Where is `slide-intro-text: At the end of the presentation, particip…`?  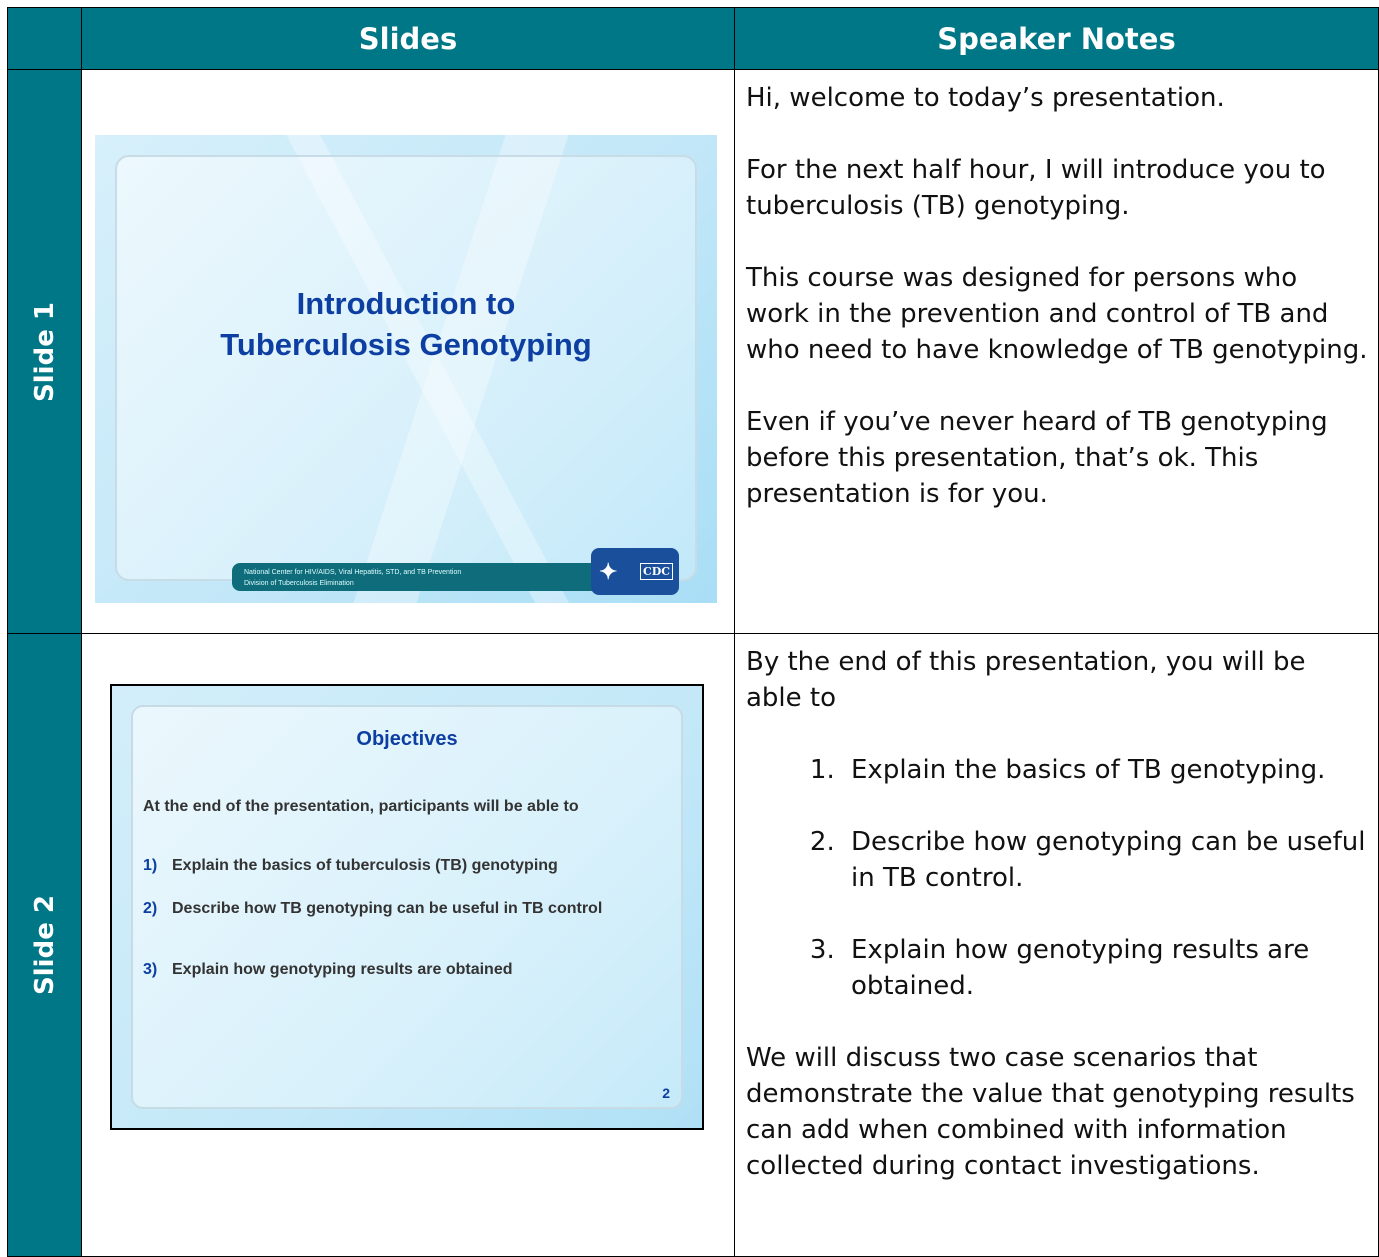 slide-intro-text: At the end of the presentation, particip… is located at coordinates (361, 806).